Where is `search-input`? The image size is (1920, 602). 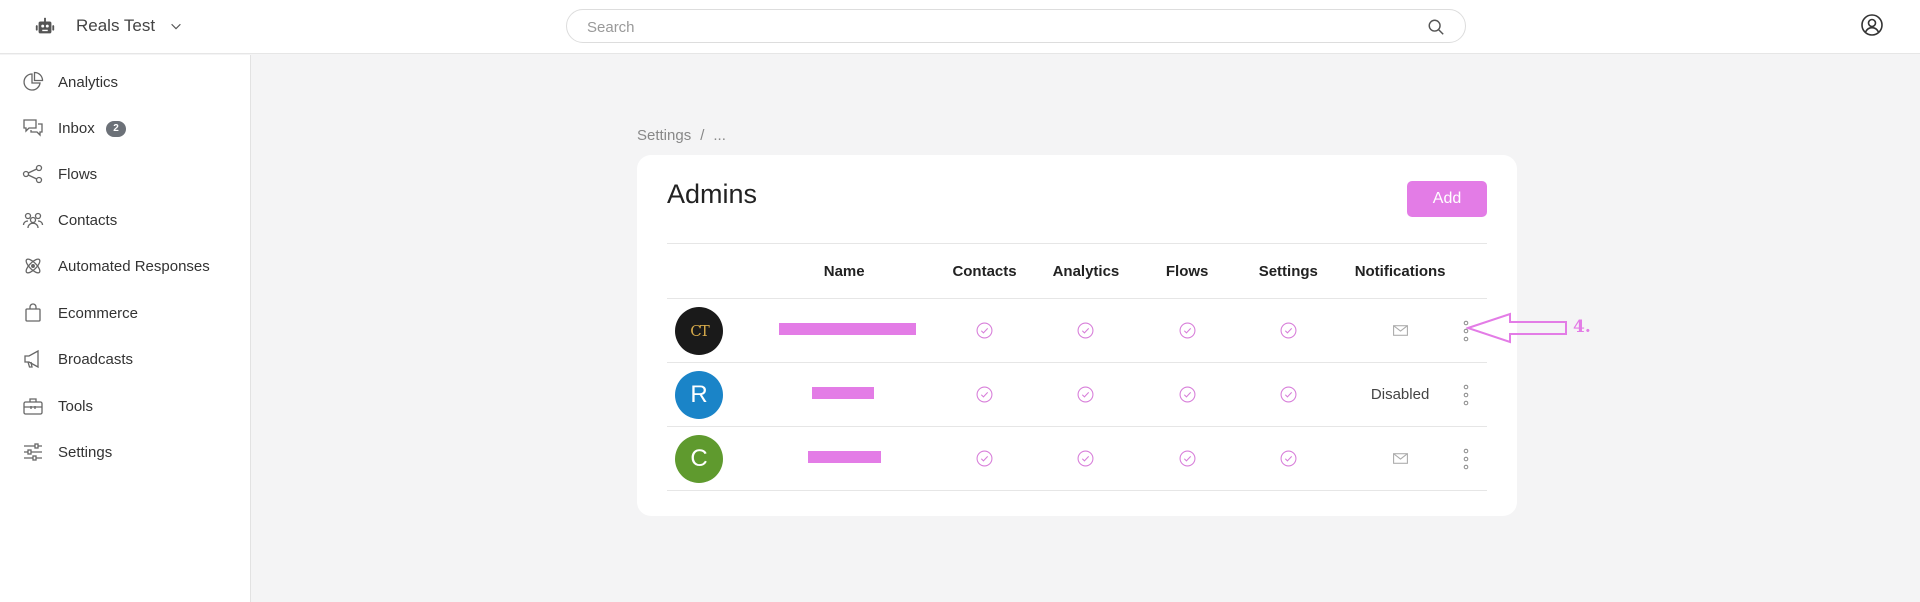 search-input is located at coordinates (997, 27).